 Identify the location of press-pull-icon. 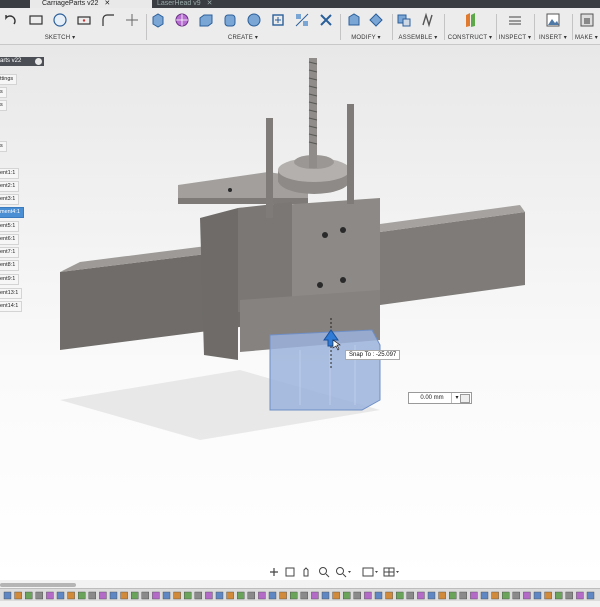
(354, 20).